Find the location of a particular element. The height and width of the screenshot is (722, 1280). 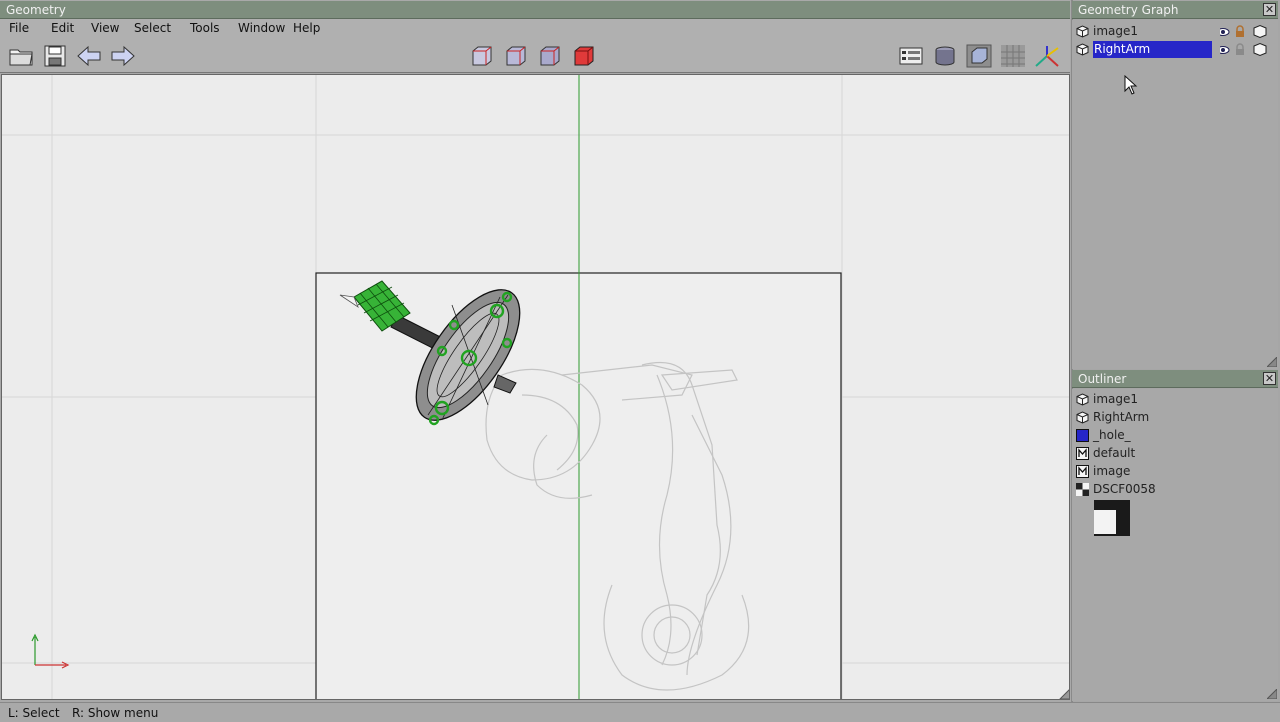

outliner-item-label: DSCF0058 is located at coordinates (1124, 489).